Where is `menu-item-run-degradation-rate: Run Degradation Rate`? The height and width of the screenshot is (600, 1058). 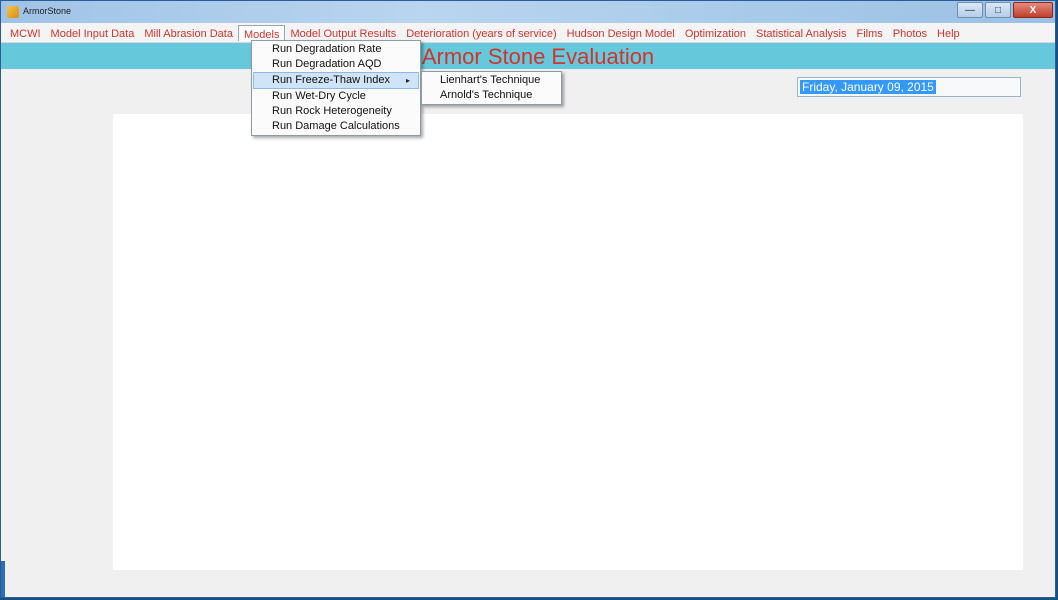 menu-item-run-degradation-rate: Run Degradation Rate is located at coordinates (336, 49).